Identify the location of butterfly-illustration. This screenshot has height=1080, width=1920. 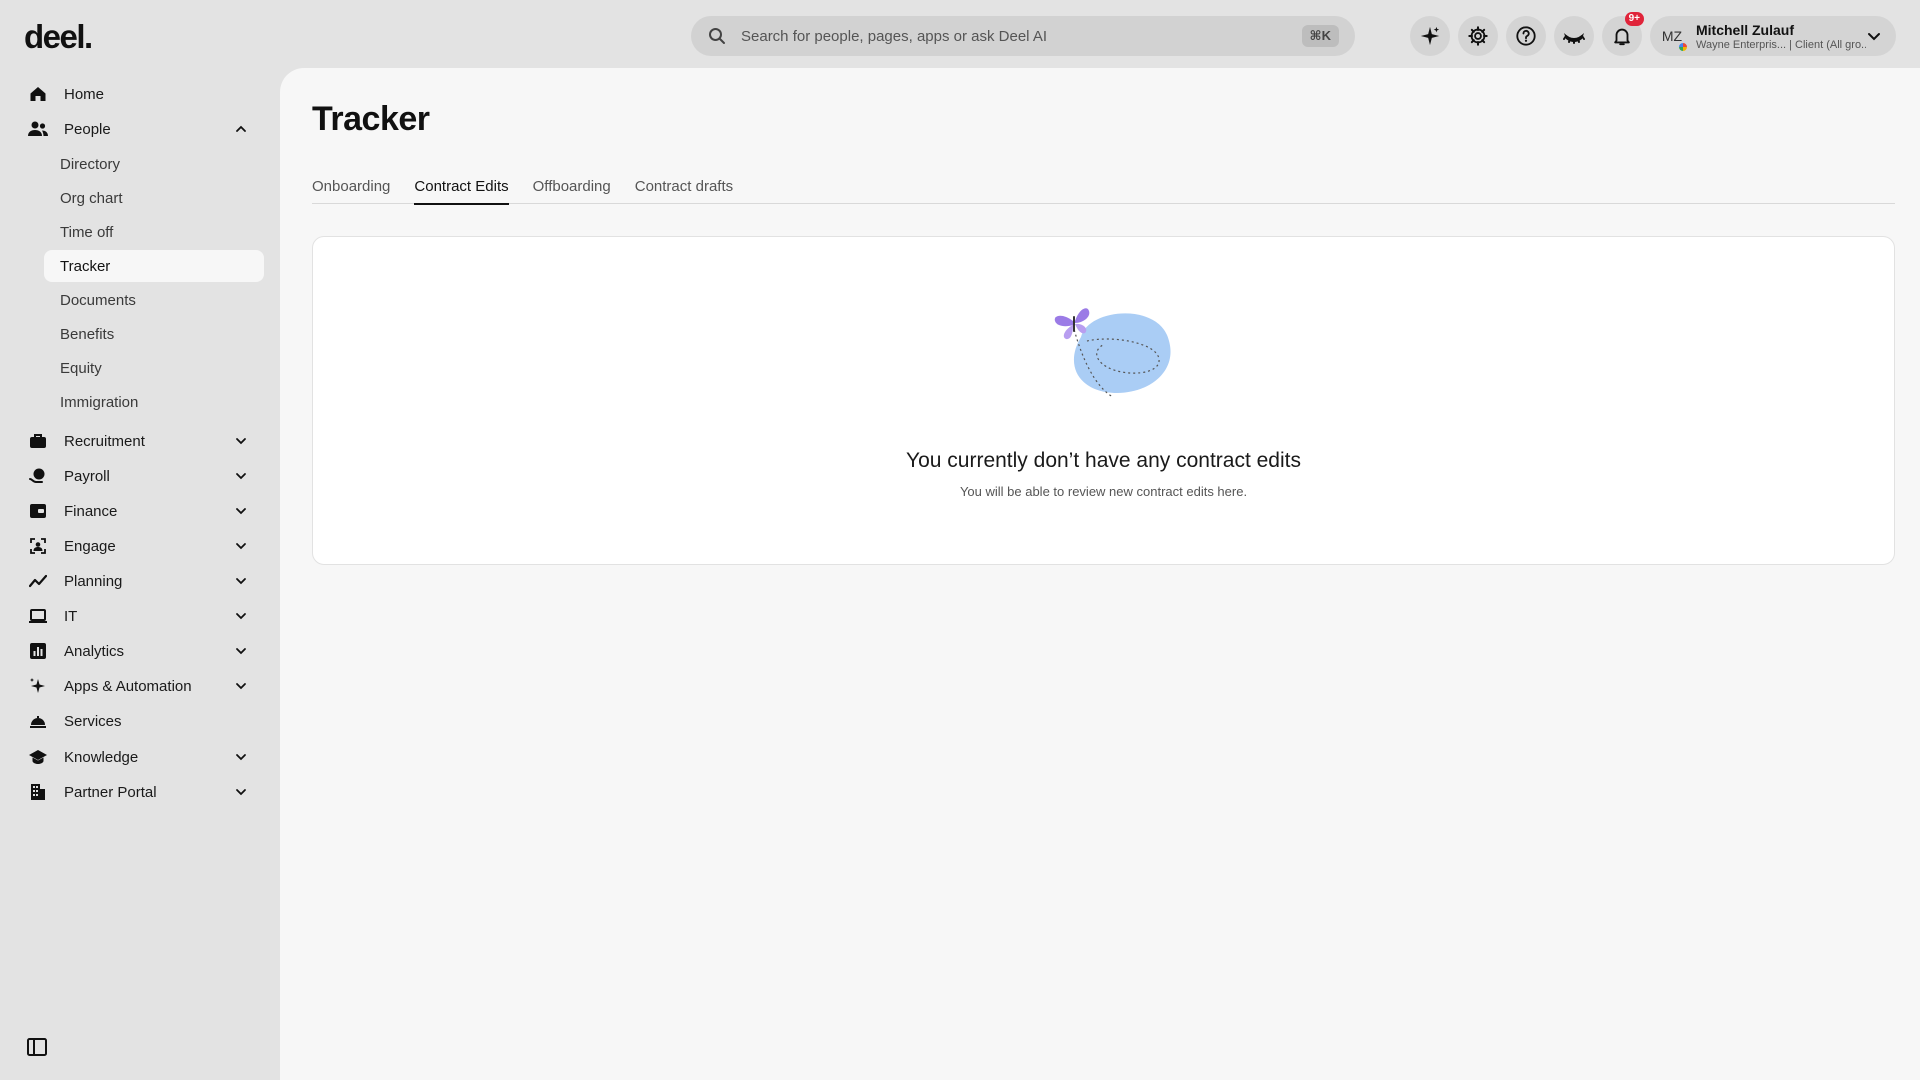
(1112, 353).